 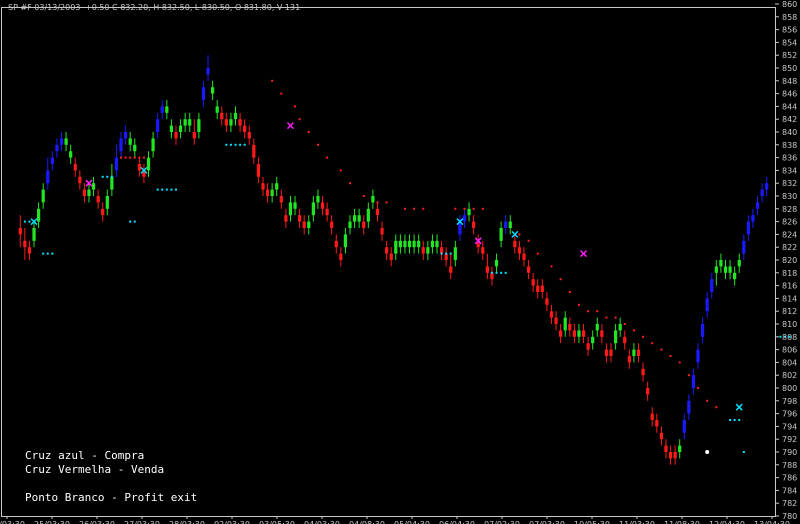 I want to click on x-tick-label: 04/03:30, so click(x=322, y=522).